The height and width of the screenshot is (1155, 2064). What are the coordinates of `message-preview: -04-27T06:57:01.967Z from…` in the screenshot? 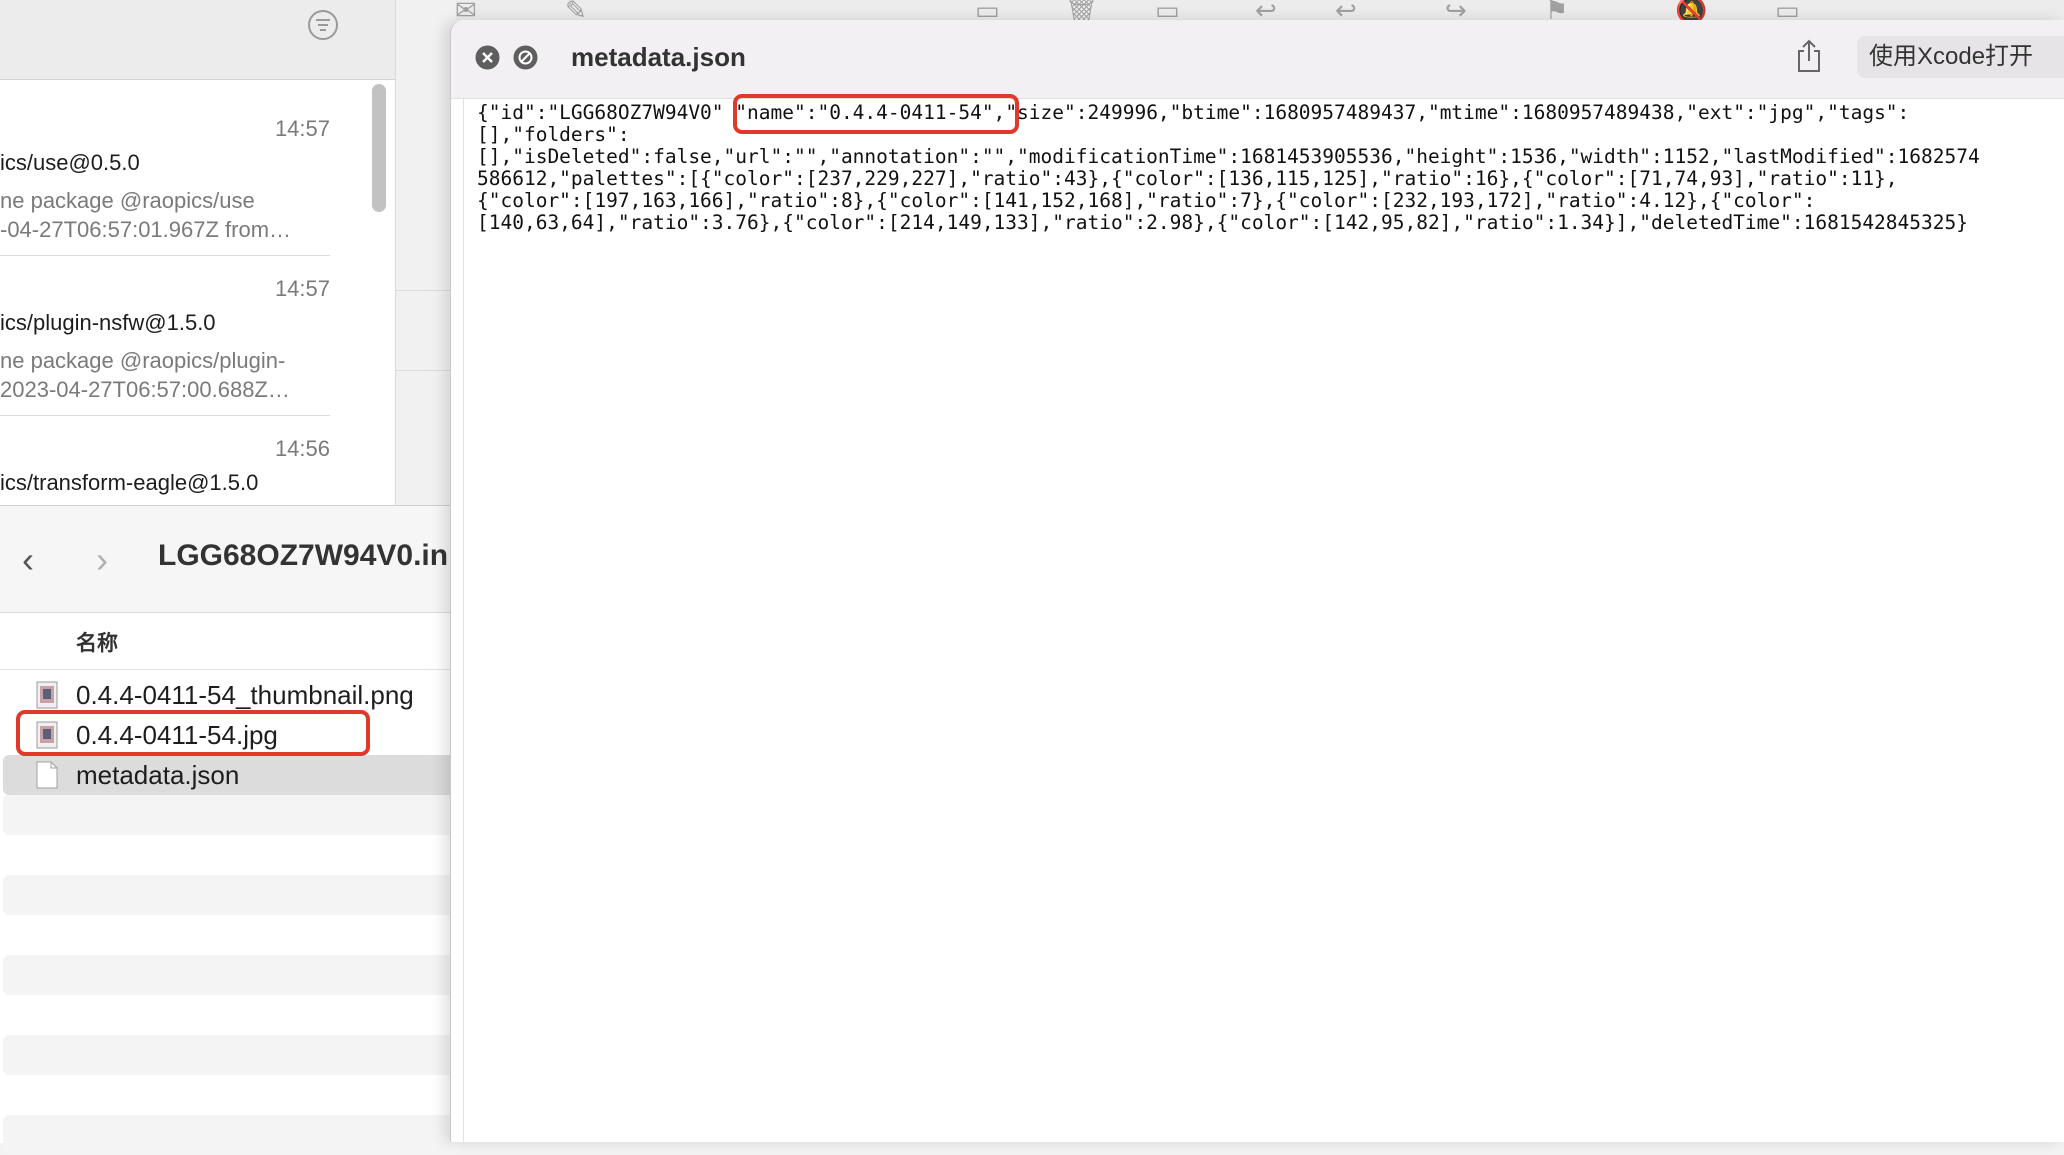 It's located at (146, 229).